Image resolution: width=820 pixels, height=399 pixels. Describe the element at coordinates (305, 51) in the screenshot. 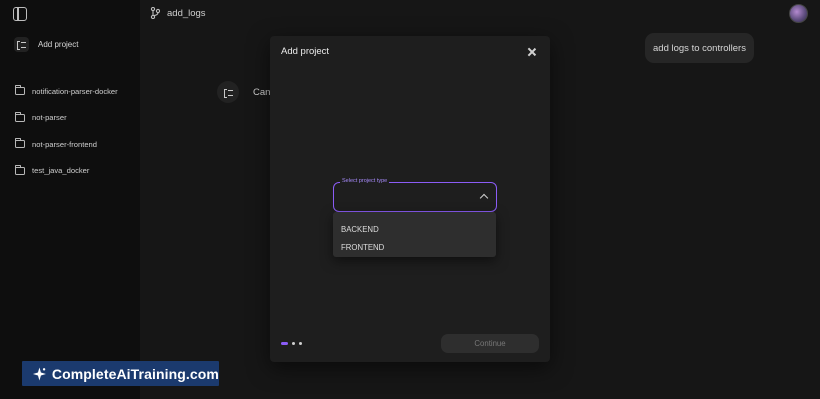

I see `modal-title: Add project` at that location.